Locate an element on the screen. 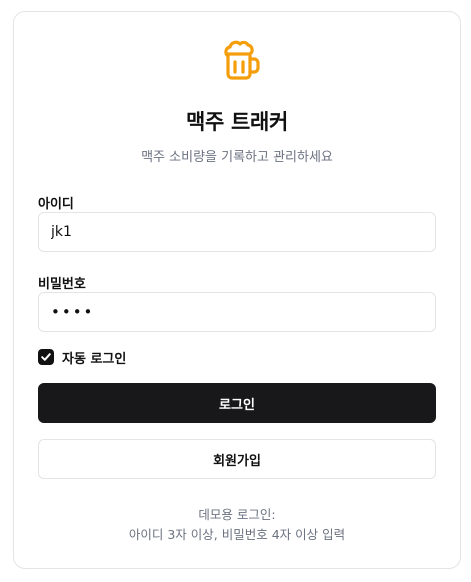 The height and width of the screenshot is (582, 471). remember-me-checkbox is located at coordinates (46, 357).